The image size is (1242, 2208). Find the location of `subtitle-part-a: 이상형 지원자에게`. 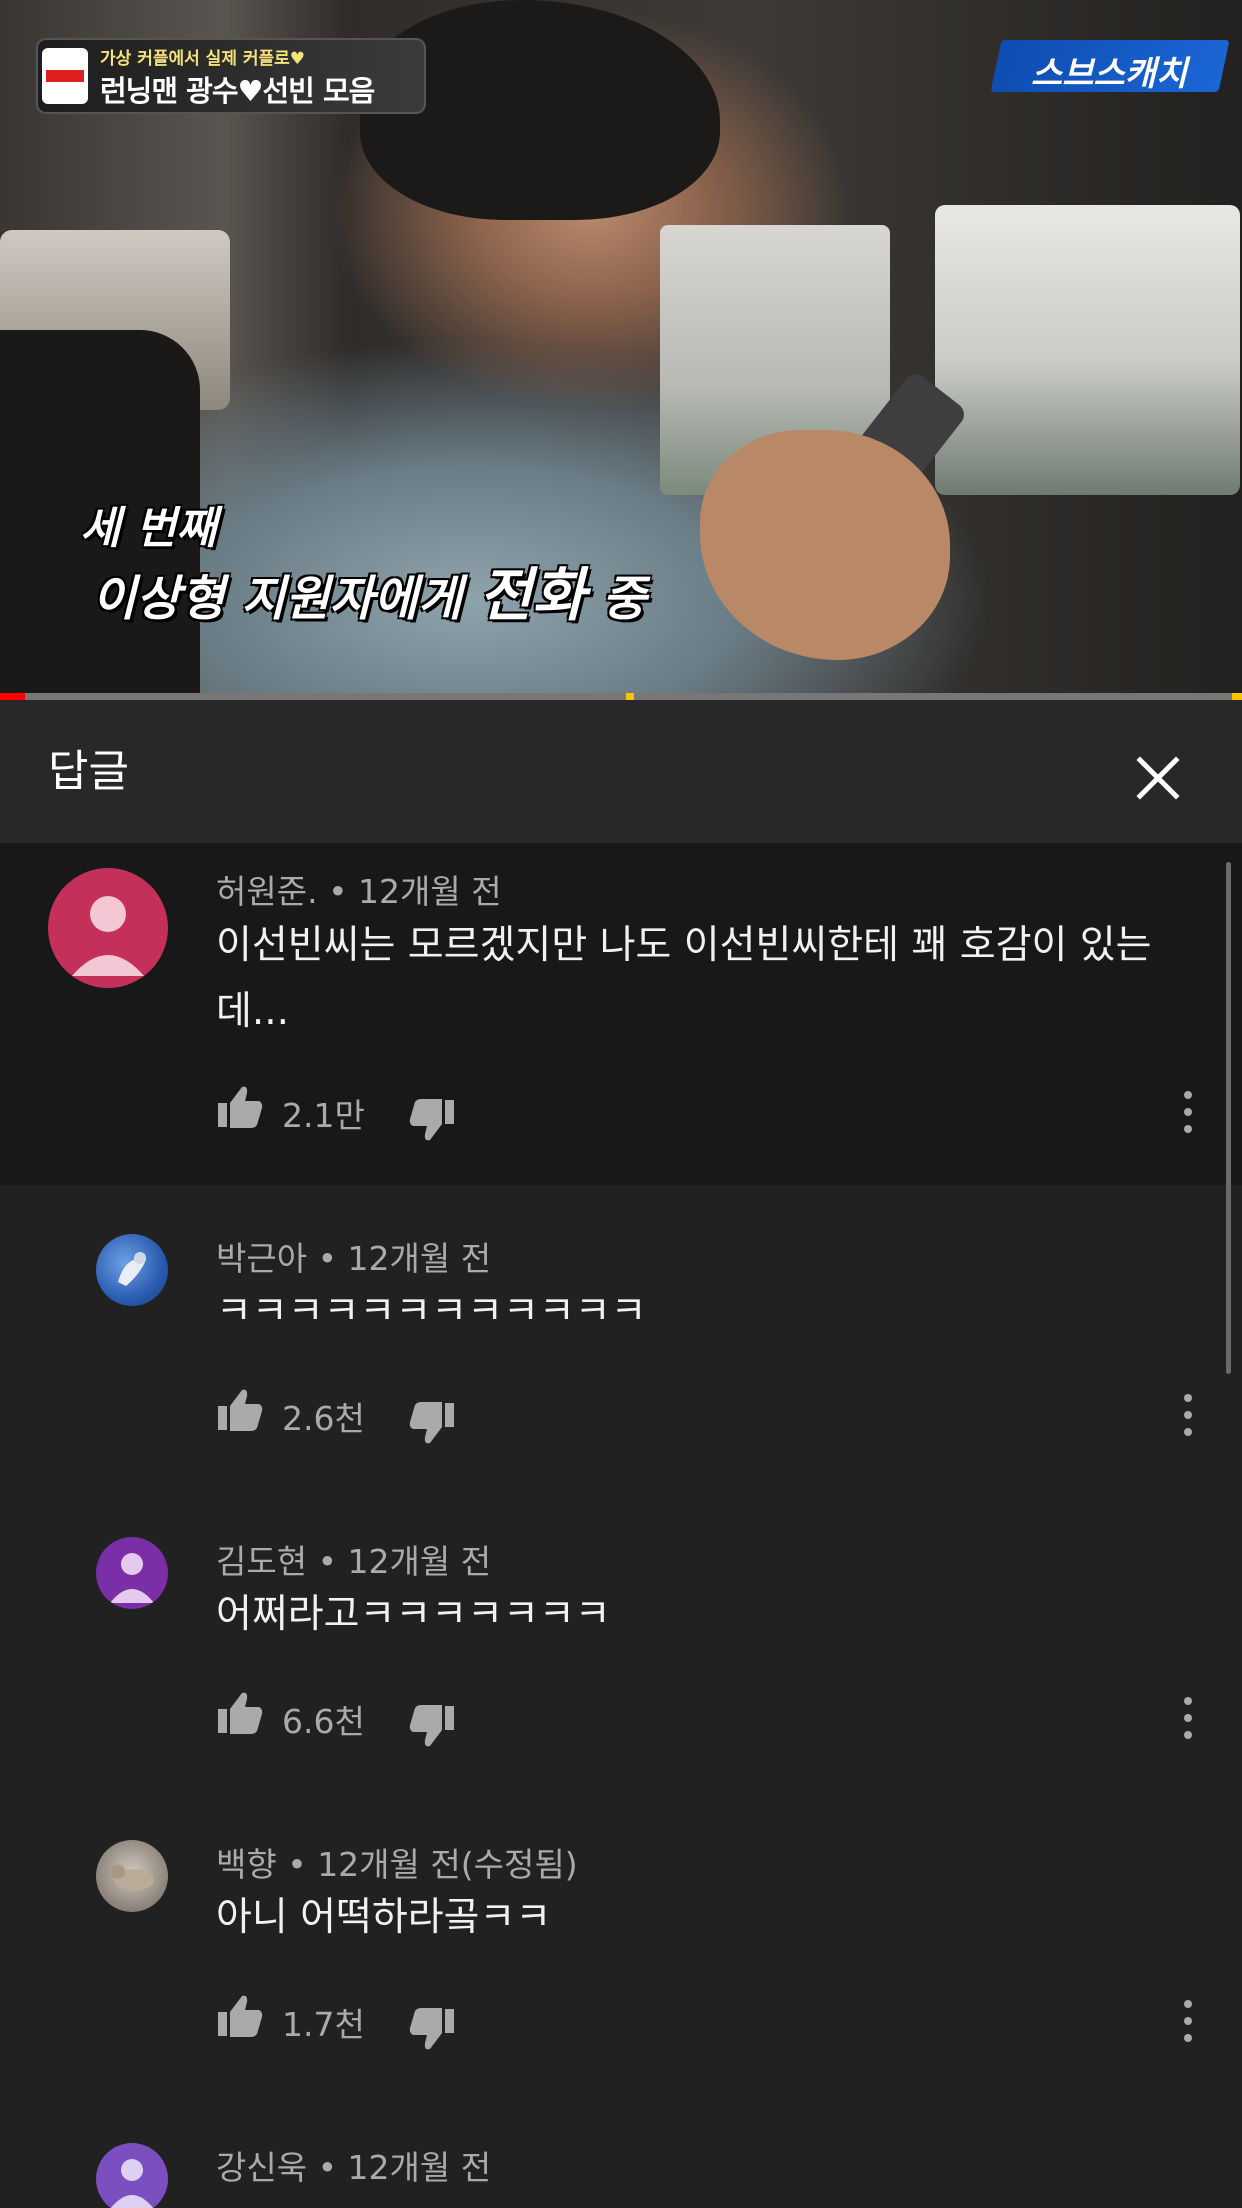

subtitle-part-a: 이상형 지원자에게 is located at coordinates (285, 599).